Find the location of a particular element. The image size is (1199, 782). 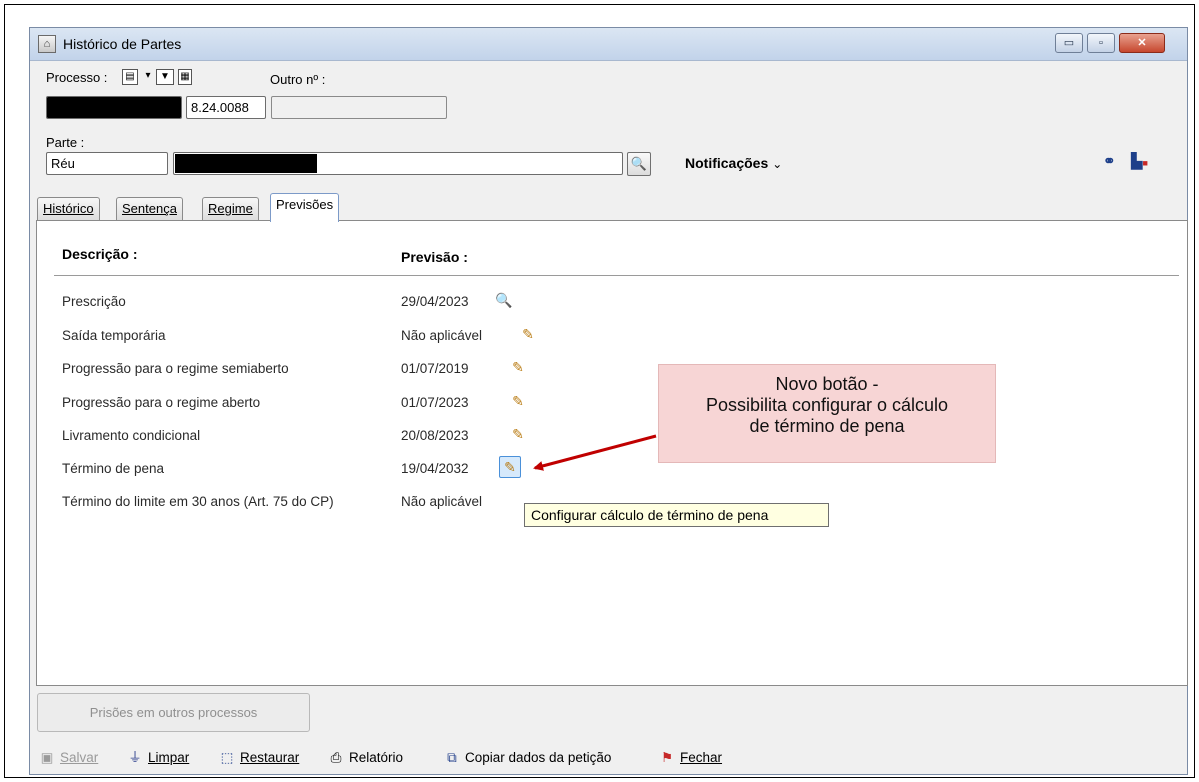

row-previsao: 01/07/2023 is located at coordinates (435, 402).